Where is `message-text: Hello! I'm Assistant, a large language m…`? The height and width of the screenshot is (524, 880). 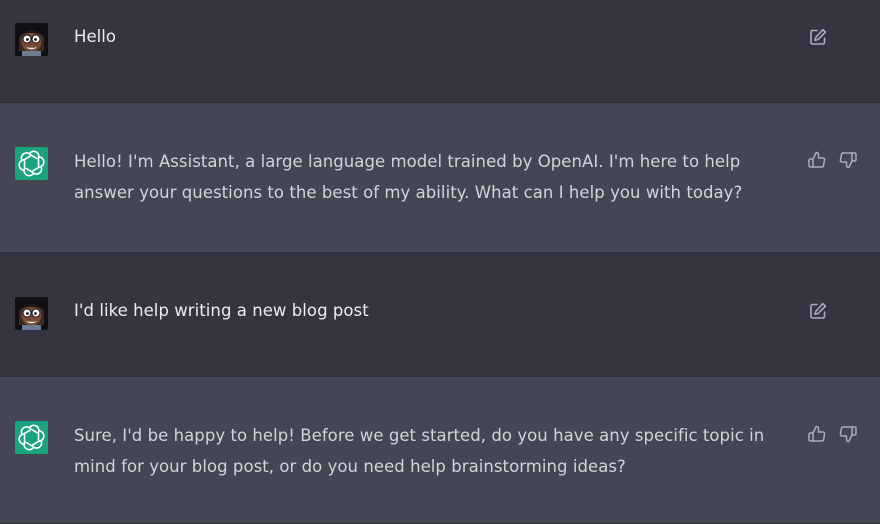
message-text: Hello! I'm Assistant, a large language m… is located at coordinates (408, 177).